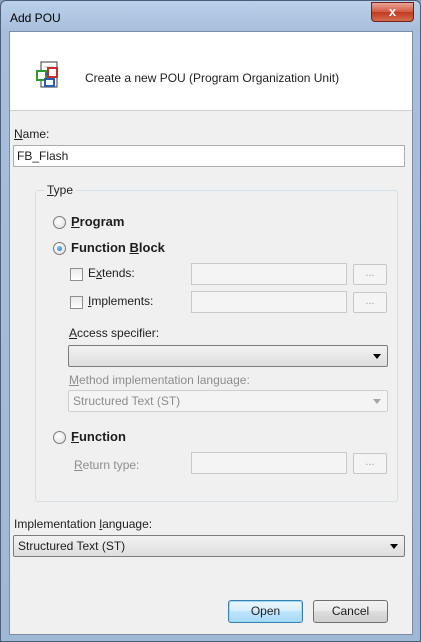 The height and width of the screenshot is (642, 421). Describe the element at coordinates (228, 401) in the screenshot. I see `method-language-dropdown: Structured Text (ST)` at that location.